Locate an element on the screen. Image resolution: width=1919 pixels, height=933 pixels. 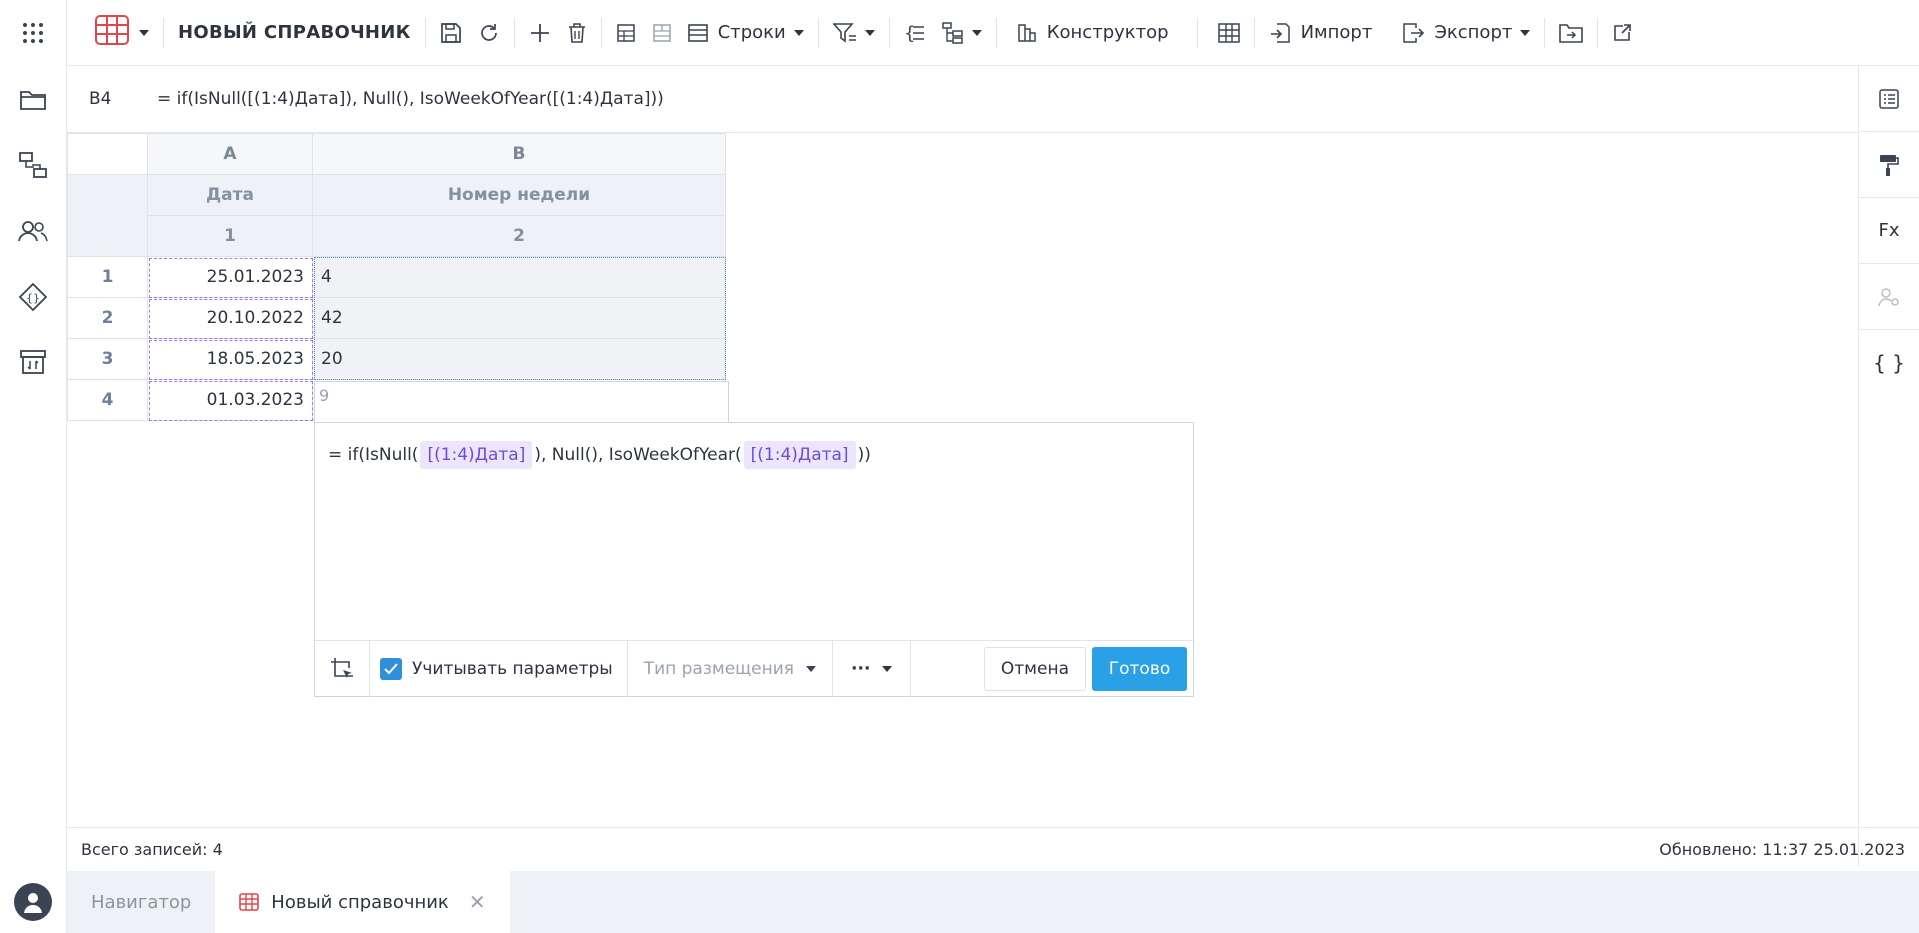
select-range-button is located at coordinates (342, 668).